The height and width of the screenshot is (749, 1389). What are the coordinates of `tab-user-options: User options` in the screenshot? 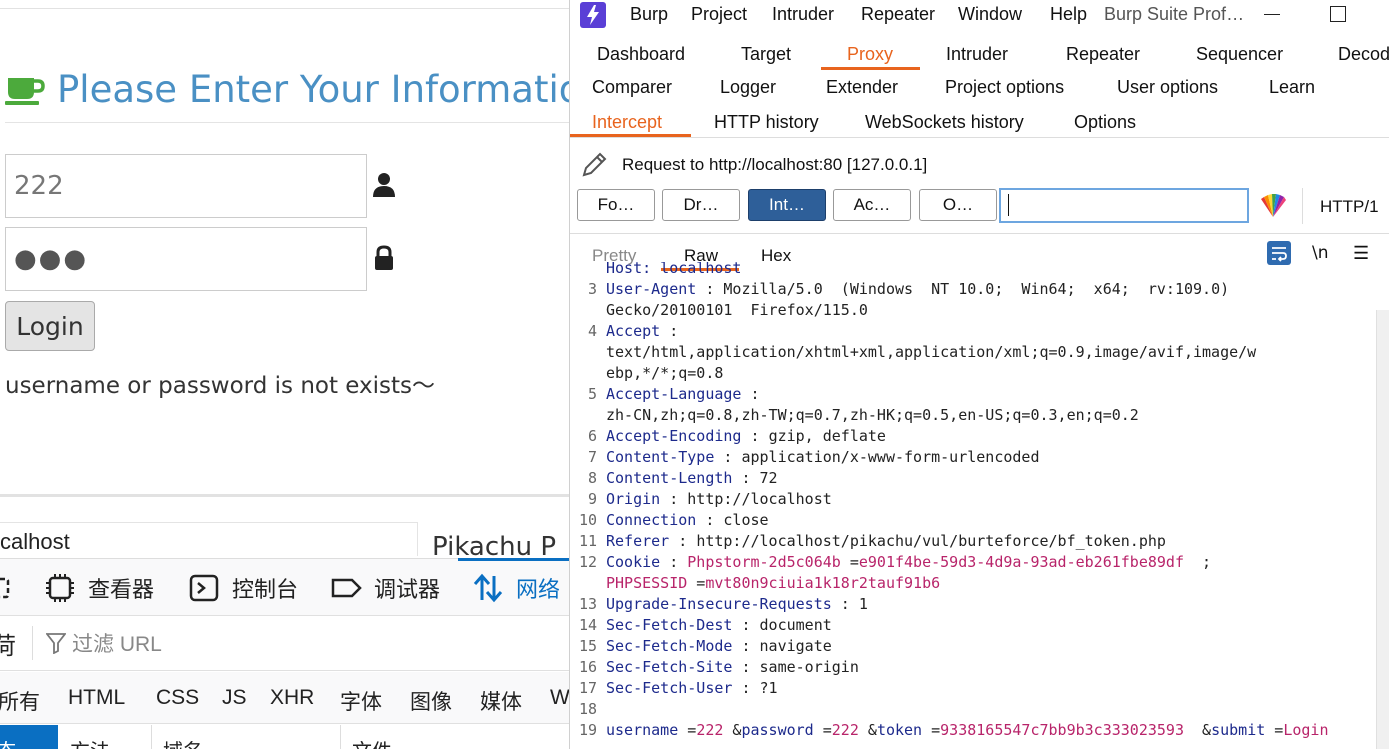 It's located at (1167, 87).